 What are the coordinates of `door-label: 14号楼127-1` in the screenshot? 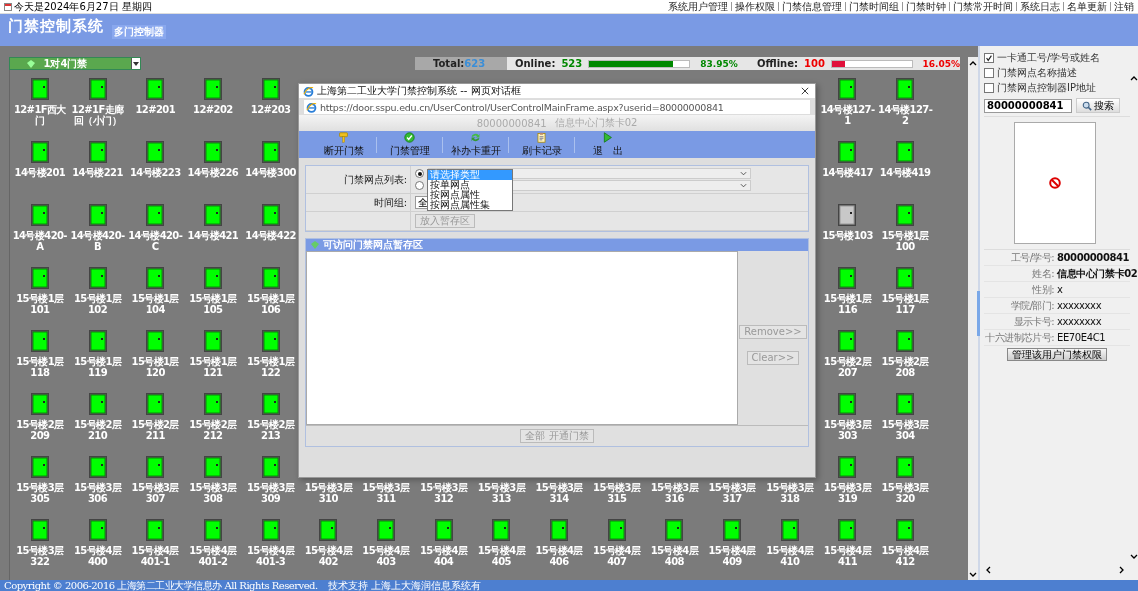 It's located at (847, 115).